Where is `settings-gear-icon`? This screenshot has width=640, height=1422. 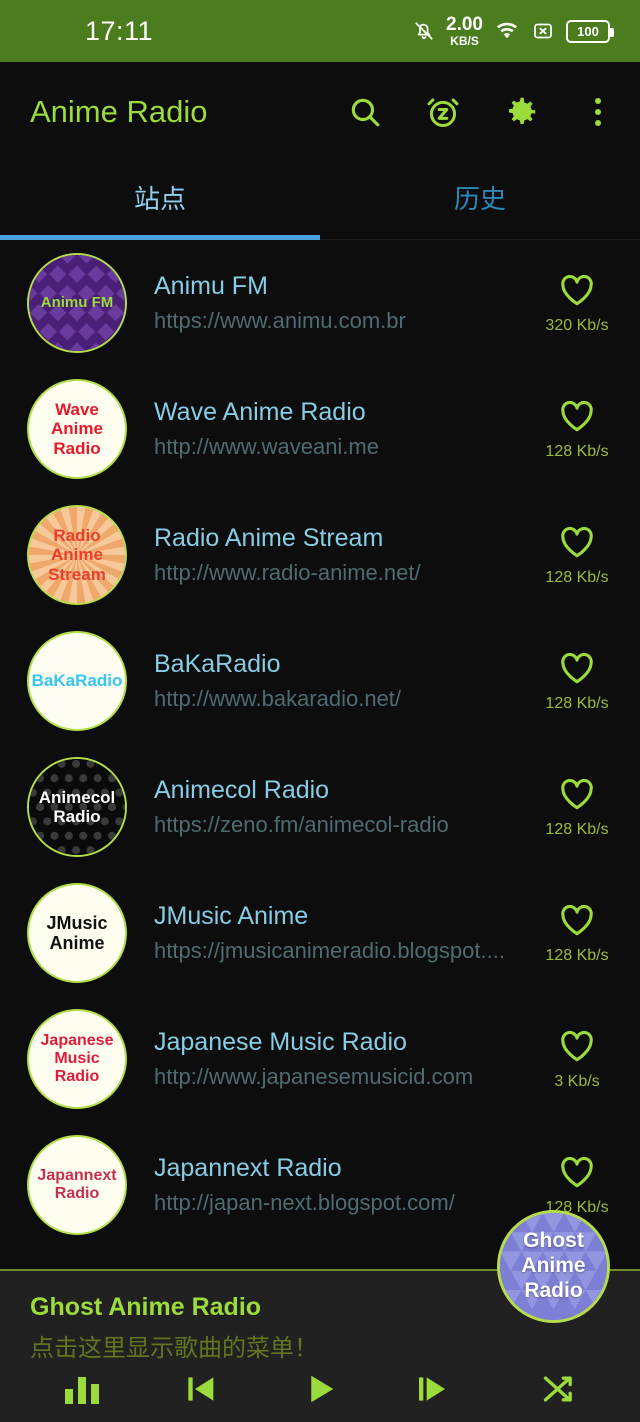
settings-gear-icon is located at coordinates (521, 112).